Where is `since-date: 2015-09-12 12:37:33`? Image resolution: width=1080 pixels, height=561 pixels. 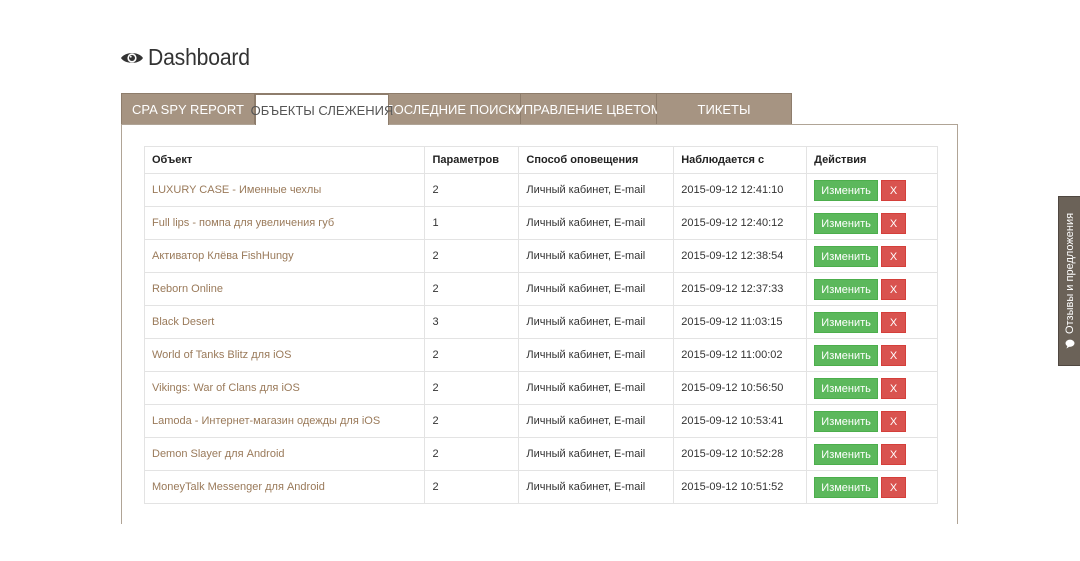
since-date: 2015-09-12 12:37:33 is located at coordinates (740, 289).